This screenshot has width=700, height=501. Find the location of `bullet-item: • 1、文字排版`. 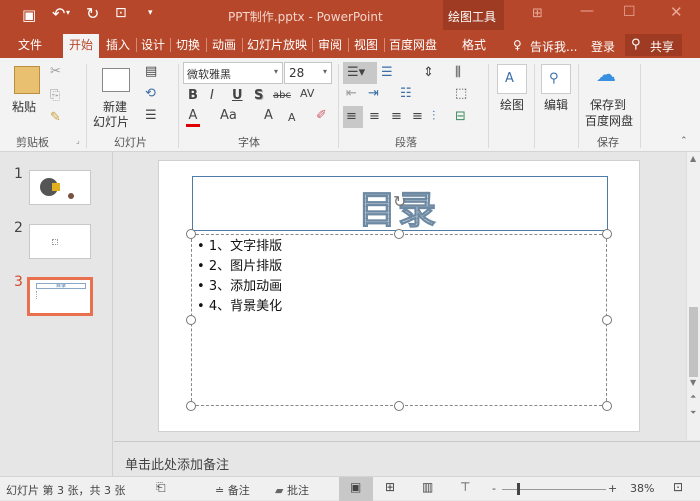

bullet-item: • 1、文字排版 is located at coordinates (239, 247).